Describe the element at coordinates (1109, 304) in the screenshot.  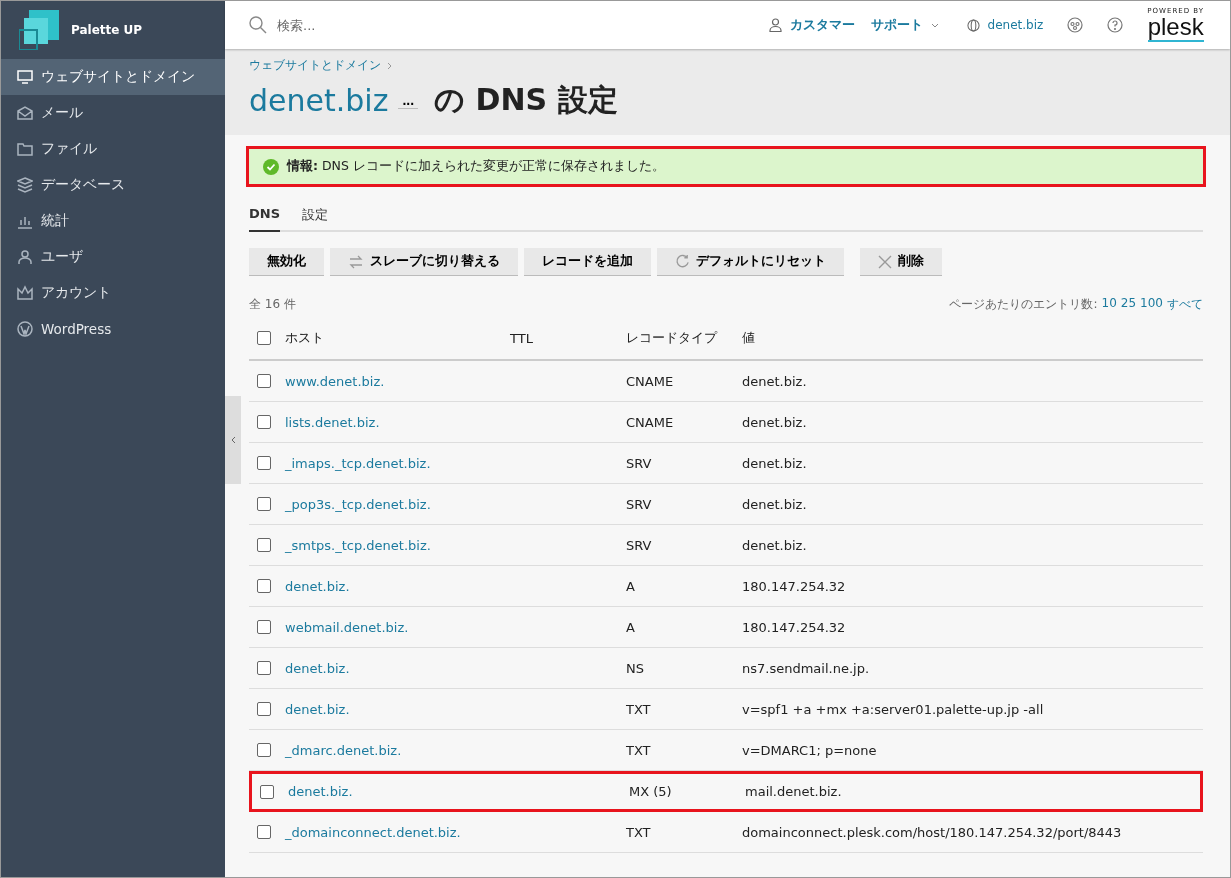
I see `page-size-link: 10` at that location.